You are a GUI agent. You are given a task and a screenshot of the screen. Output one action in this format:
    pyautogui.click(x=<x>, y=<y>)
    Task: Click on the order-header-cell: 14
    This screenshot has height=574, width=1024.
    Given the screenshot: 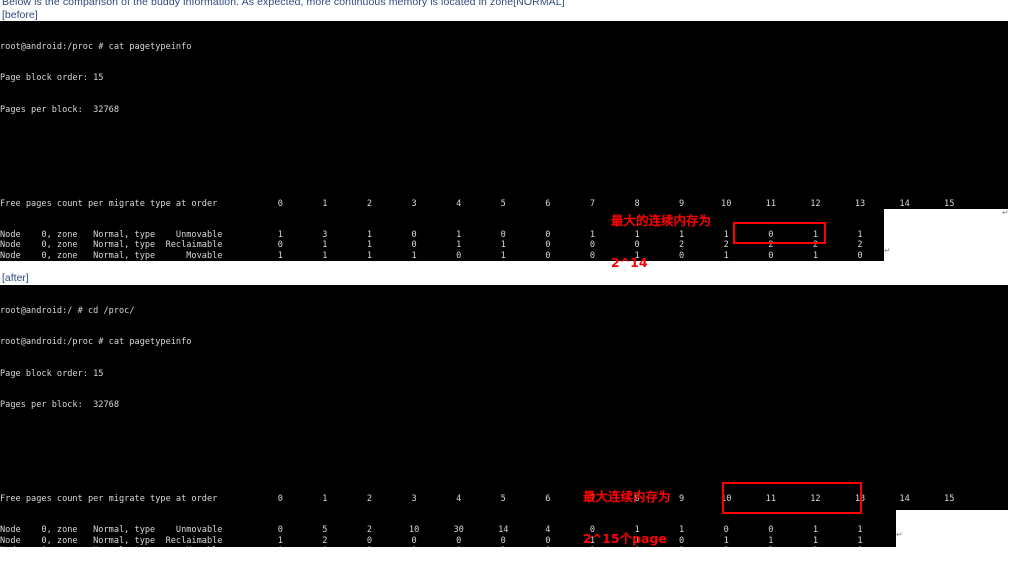 What is the action you would take?
    pyautogui.click(x=904, y=498)
    